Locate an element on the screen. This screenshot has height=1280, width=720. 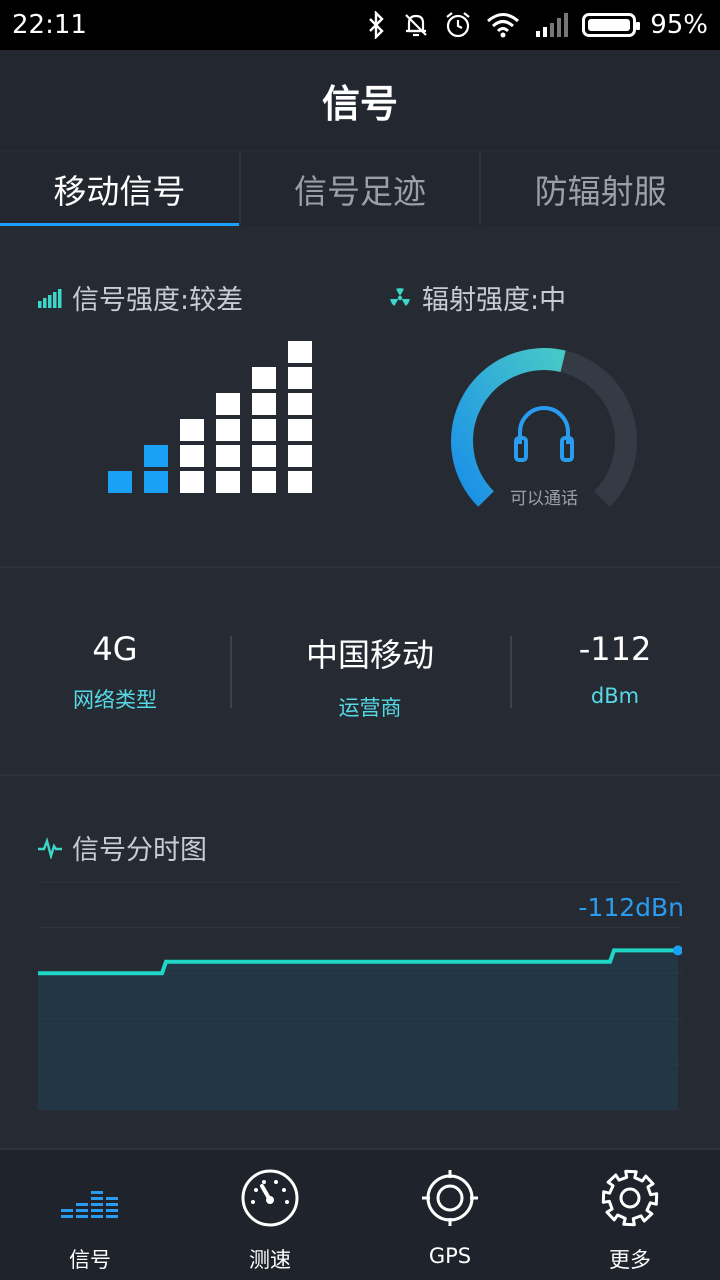
nav-label: 测速 is located at coordinates (270, 1260).